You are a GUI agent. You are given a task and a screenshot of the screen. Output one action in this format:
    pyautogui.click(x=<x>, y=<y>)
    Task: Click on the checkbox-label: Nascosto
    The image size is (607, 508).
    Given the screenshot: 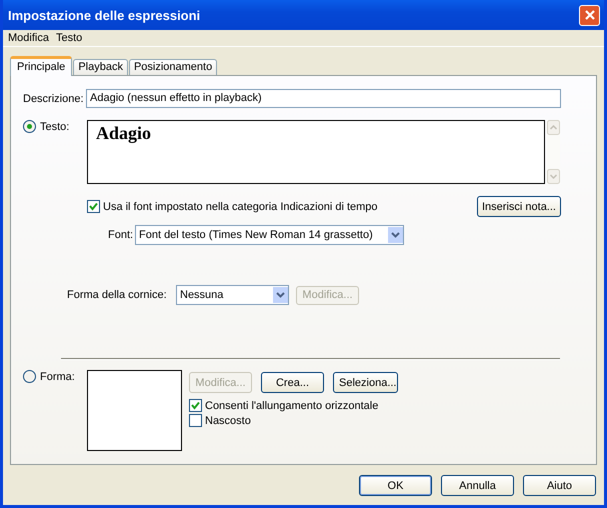 What is the action you would take?
    pyautogui.click(x=228, y=420)
    